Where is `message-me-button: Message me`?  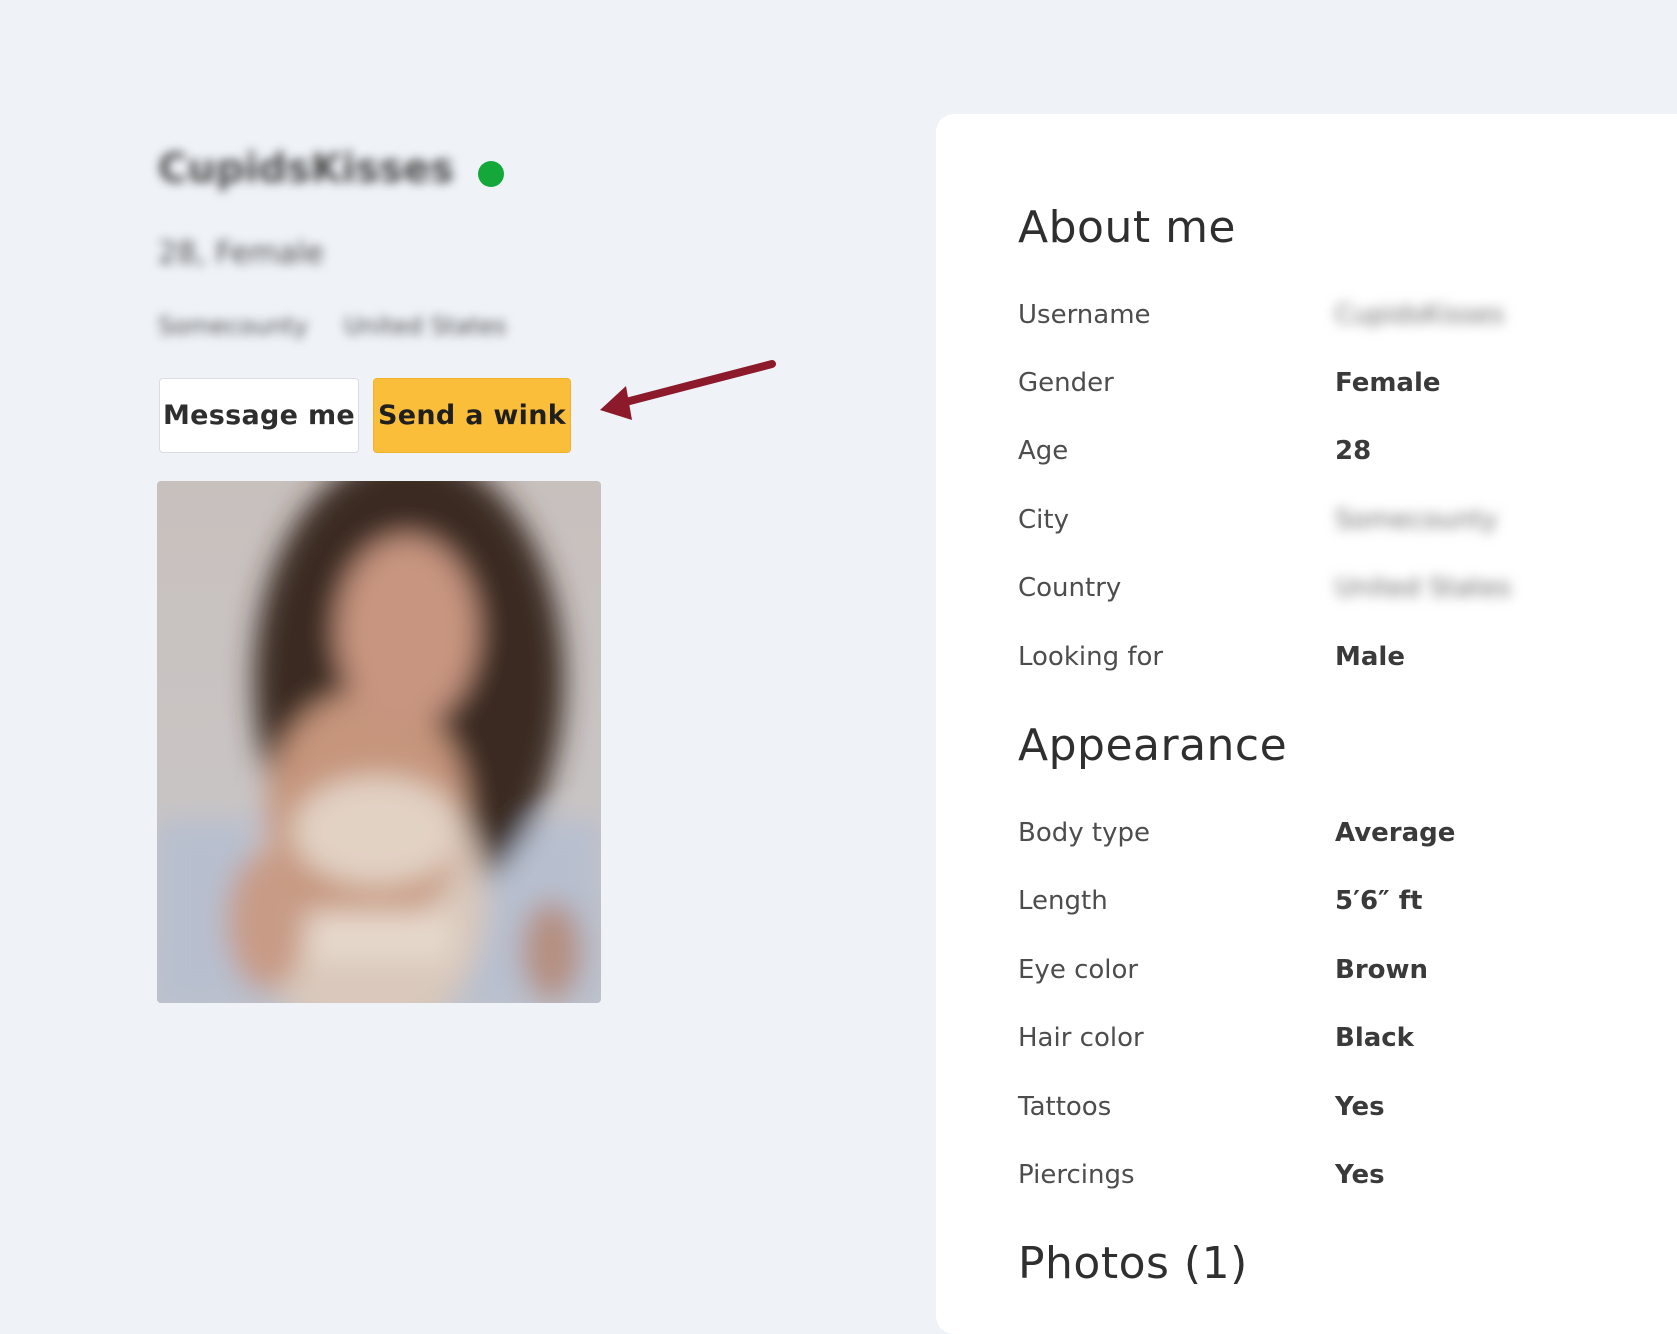
message-me-button: Message me is located at coordinates (259, 415).